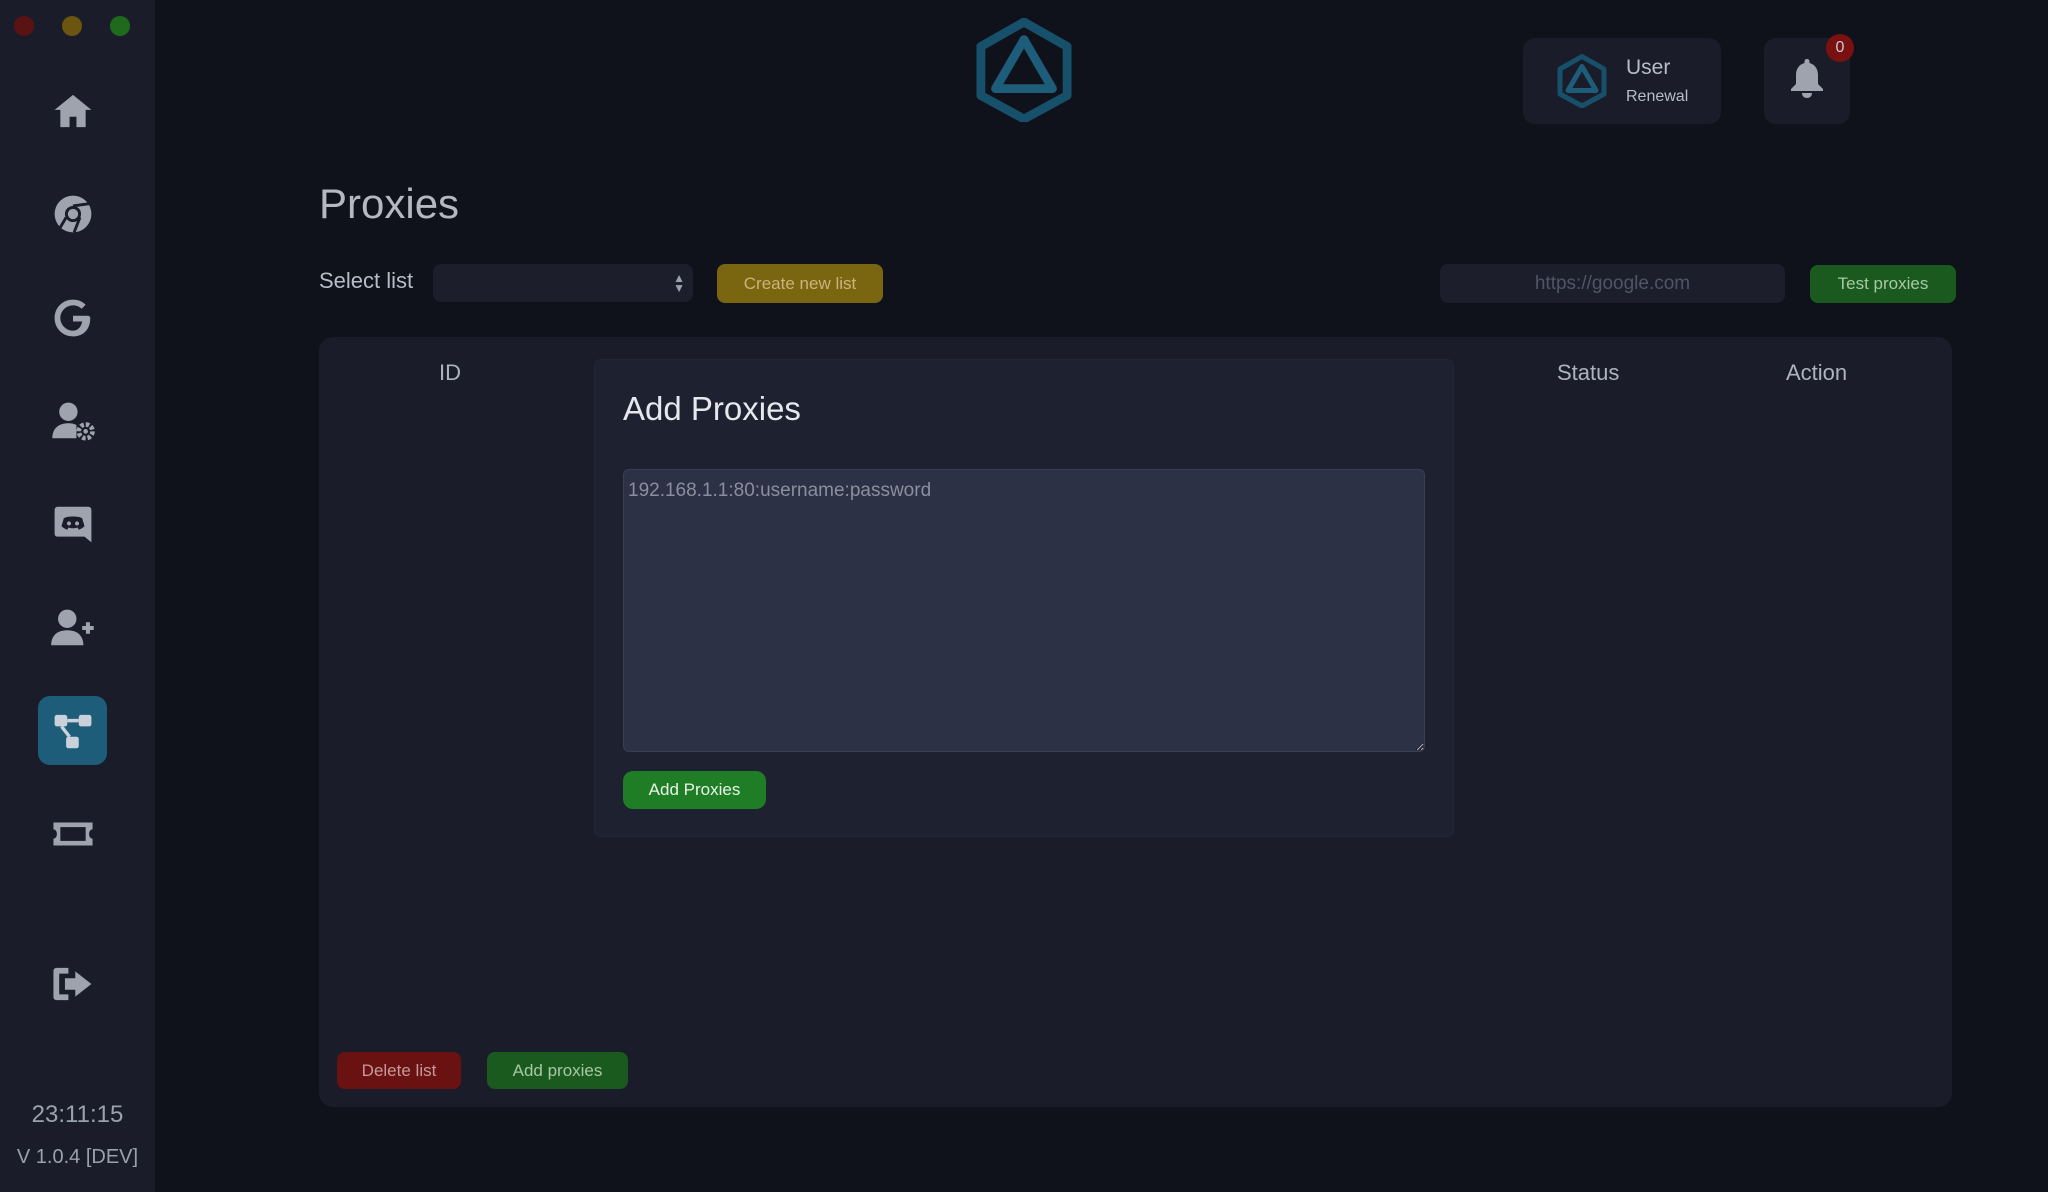 Image resolution: width=2048 pixels, height=1192 pixels. I want to click on sidebar-item-add-user, so click(72, 627).